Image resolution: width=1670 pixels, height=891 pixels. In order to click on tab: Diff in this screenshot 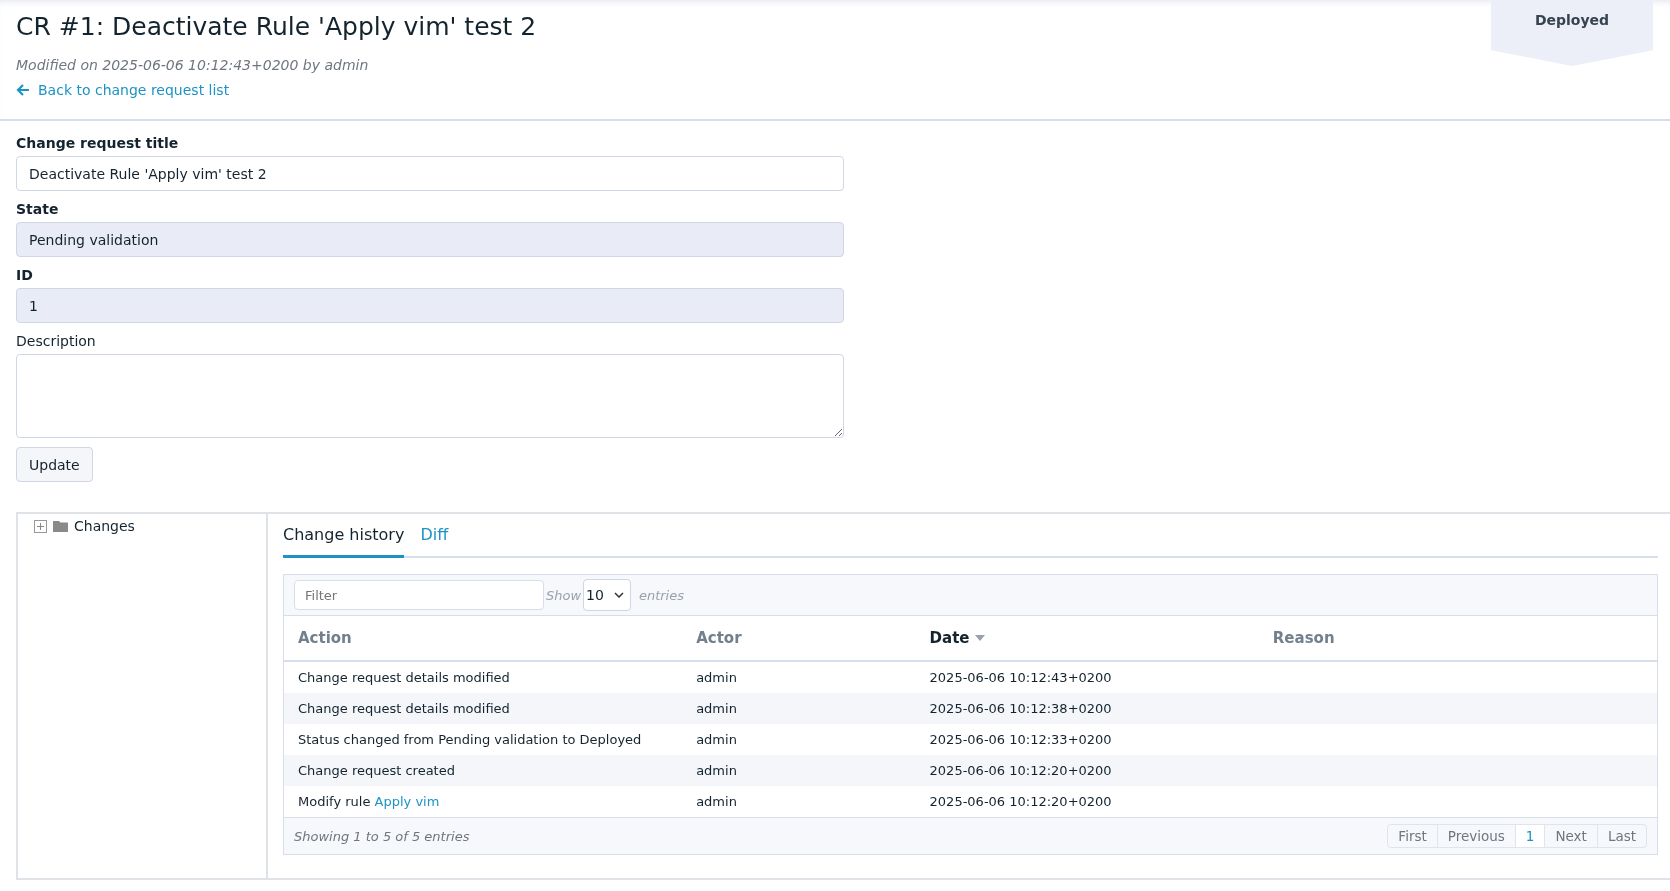, I will do `click(434, 536)`.